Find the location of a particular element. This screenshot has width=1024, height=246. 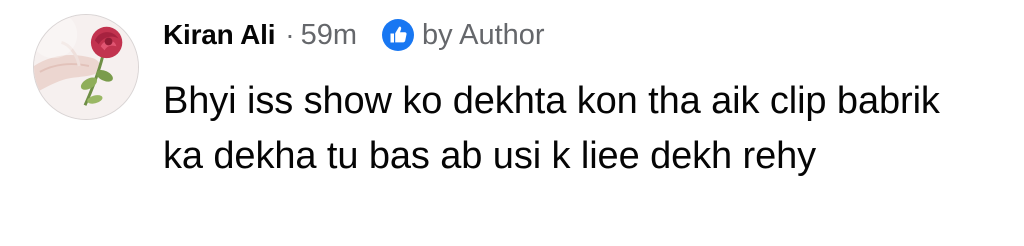

avatar is located at coordinates (86, 67).